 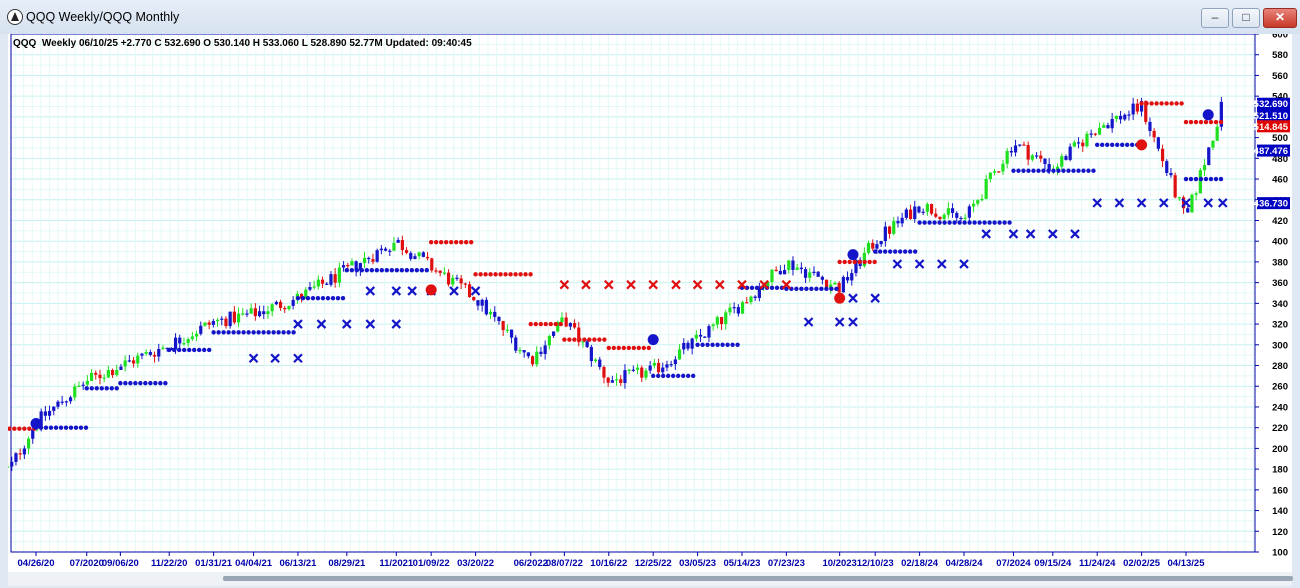 What do you see at coordinates (25, 43) in the screenshot?
I see `info-symbol: QQQ` at bounding box center [25, 43].